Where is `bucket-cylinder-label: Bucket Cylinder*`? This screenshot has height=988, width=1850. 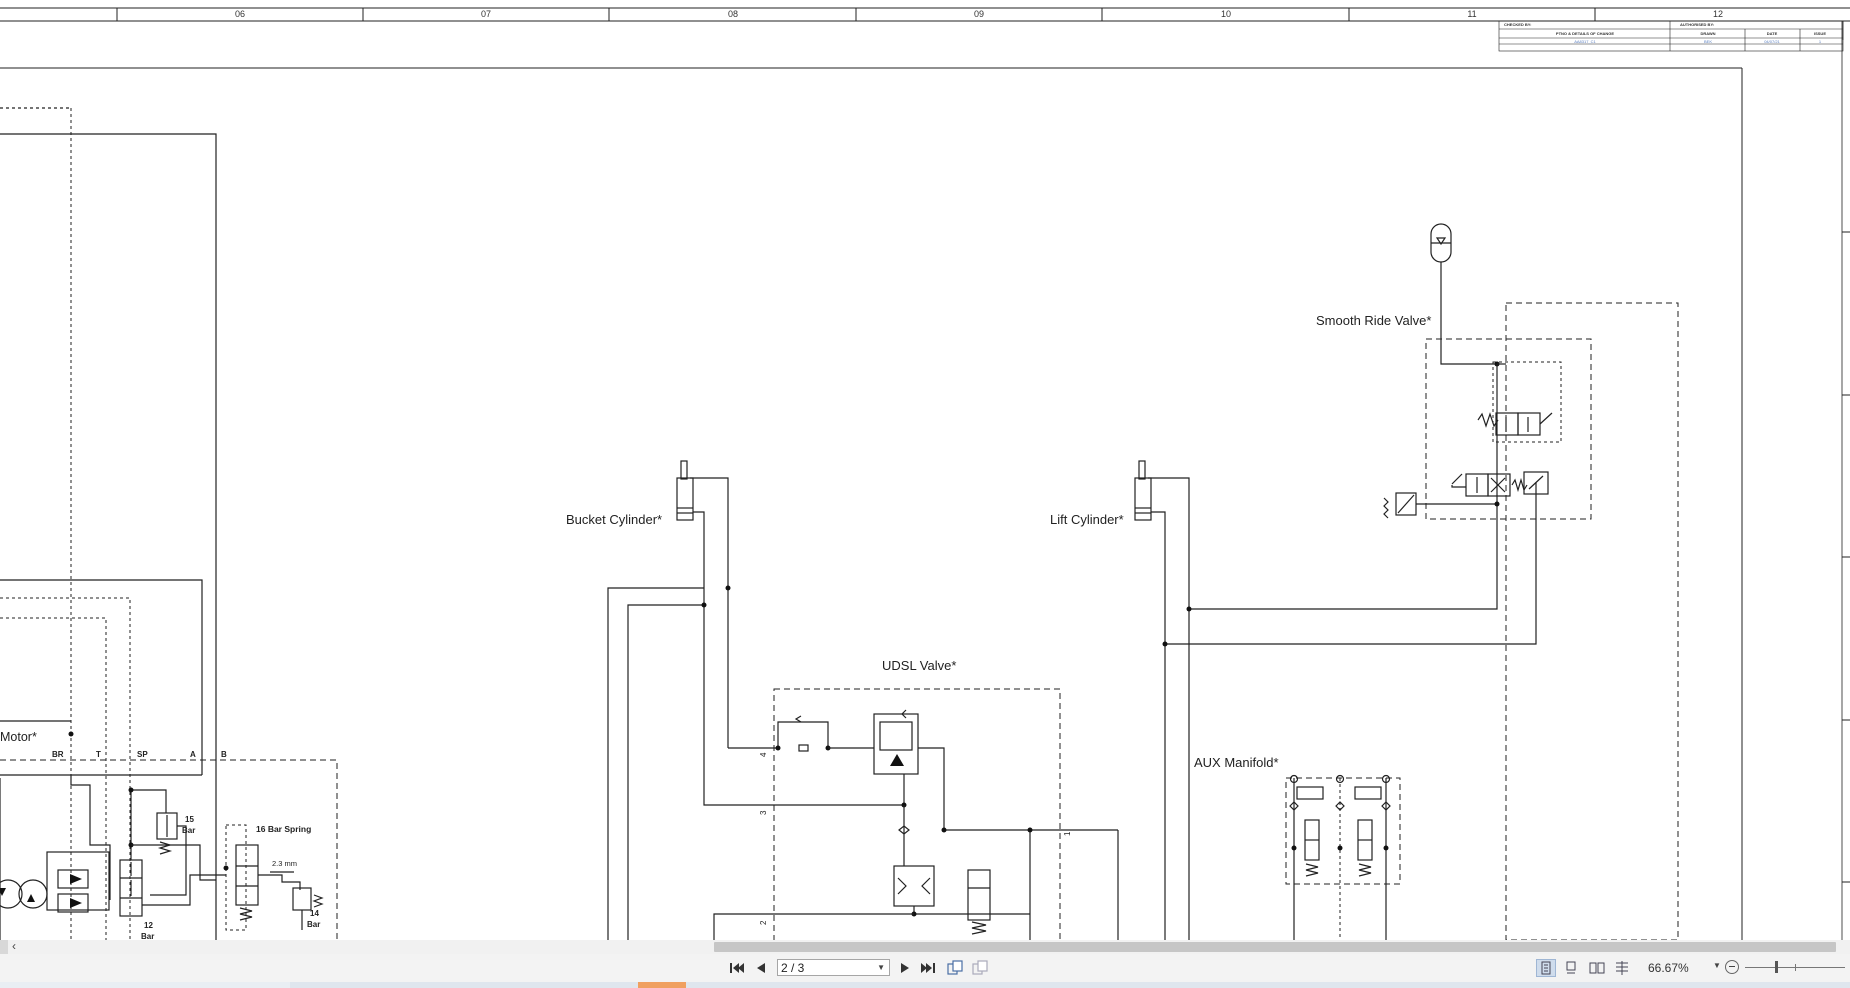
bucket-cylinder-label: Bucket Cylinder* is located at coordinates (614, 519).